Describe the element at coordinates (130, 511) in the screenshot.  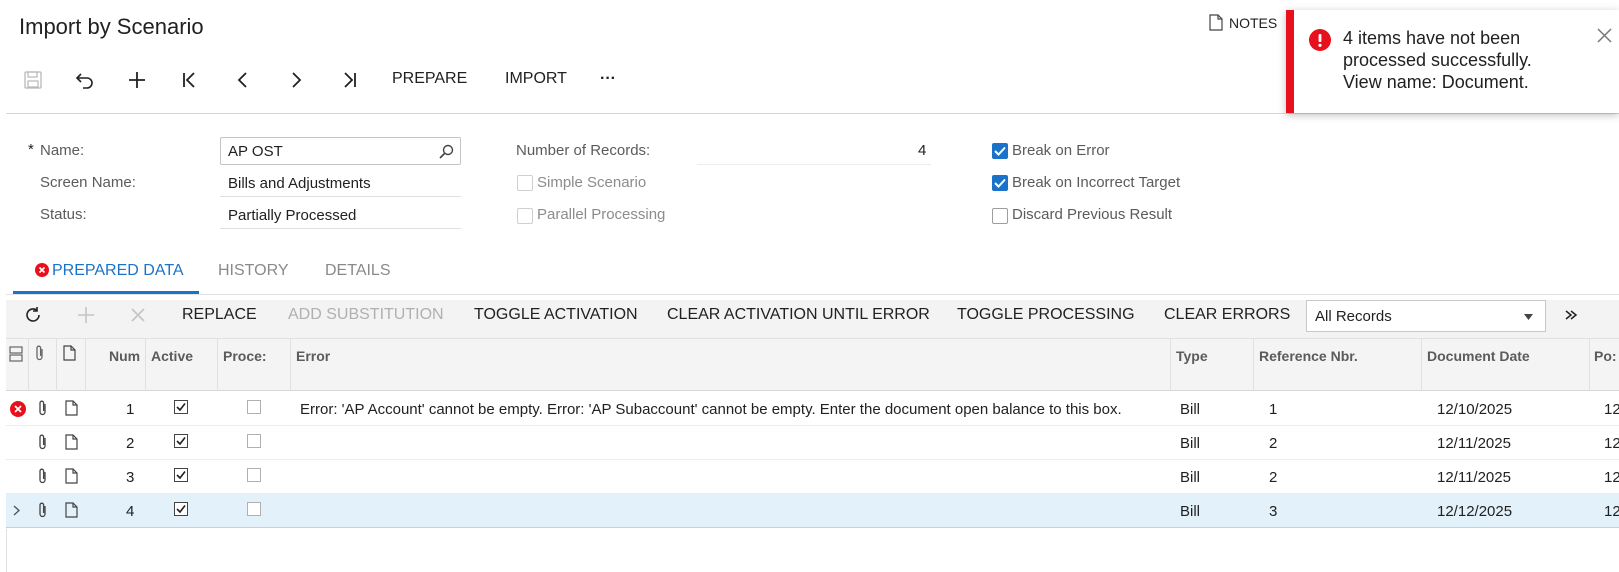
I see `row-num: 4` at that location.